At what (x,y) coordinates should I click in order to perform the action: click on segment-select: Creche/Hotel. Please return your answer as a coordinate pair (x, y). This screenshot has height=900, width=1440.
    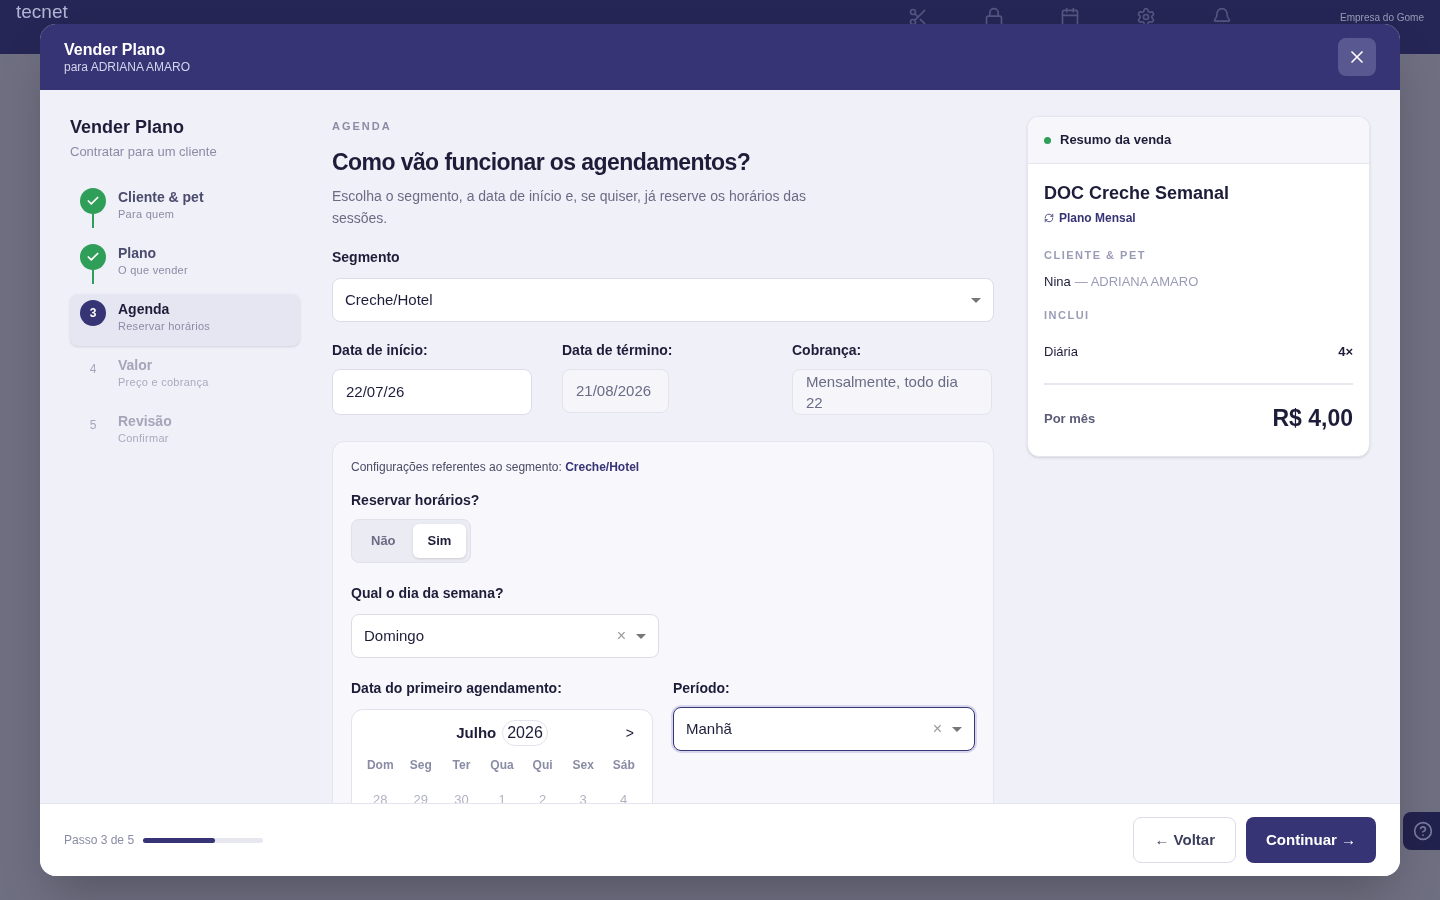
    Looking at the image, I should click on (663, 300).